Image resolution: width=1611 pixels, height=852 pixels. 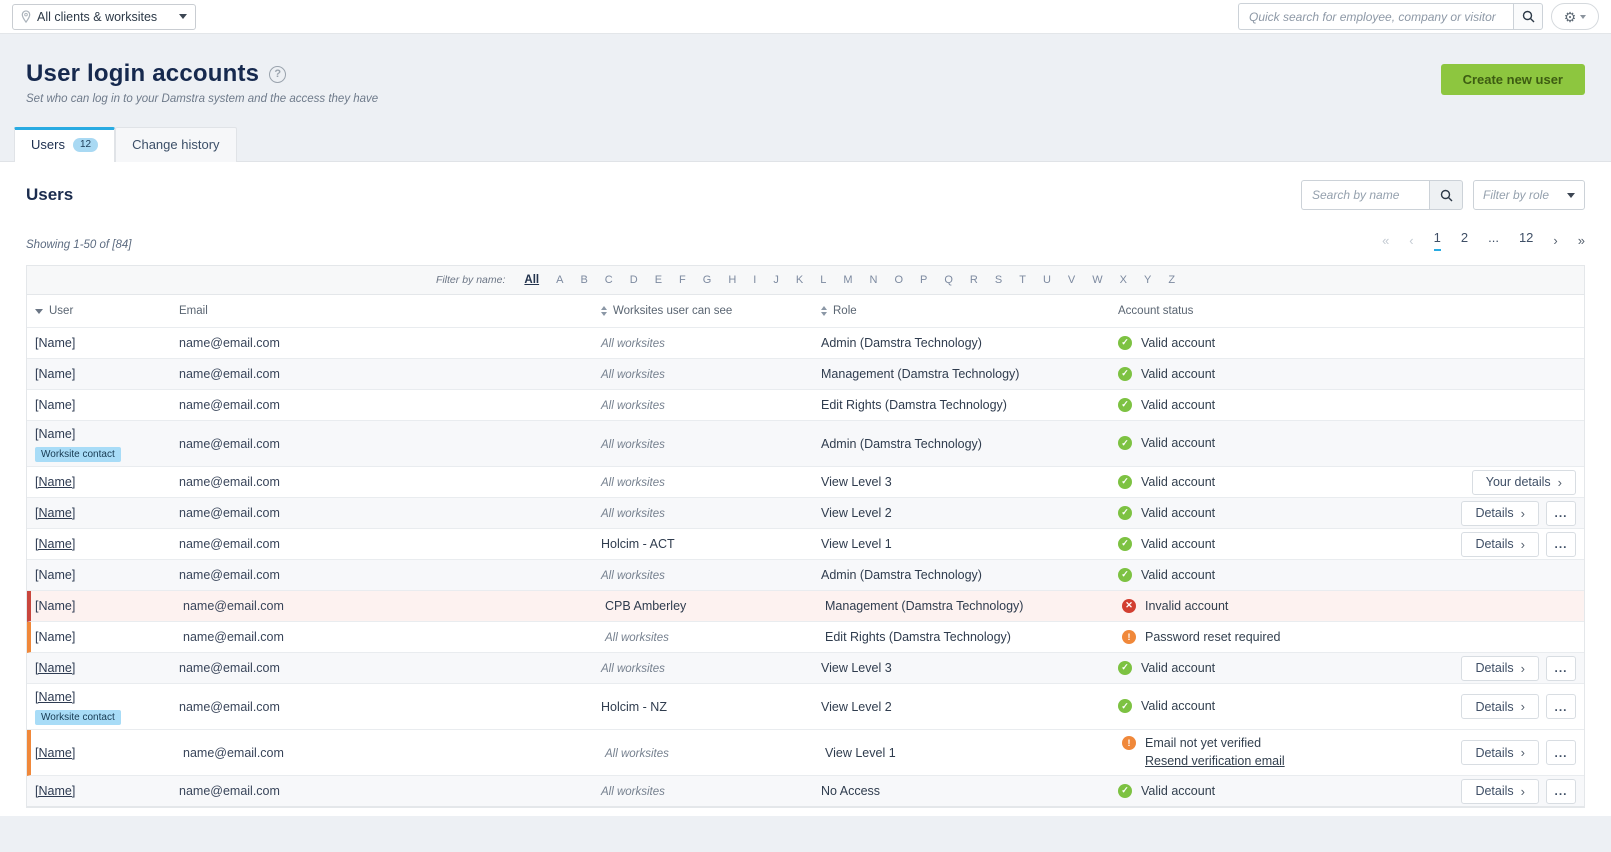 I want to click on chevron-down-icon, so click(x=1571, y=195).